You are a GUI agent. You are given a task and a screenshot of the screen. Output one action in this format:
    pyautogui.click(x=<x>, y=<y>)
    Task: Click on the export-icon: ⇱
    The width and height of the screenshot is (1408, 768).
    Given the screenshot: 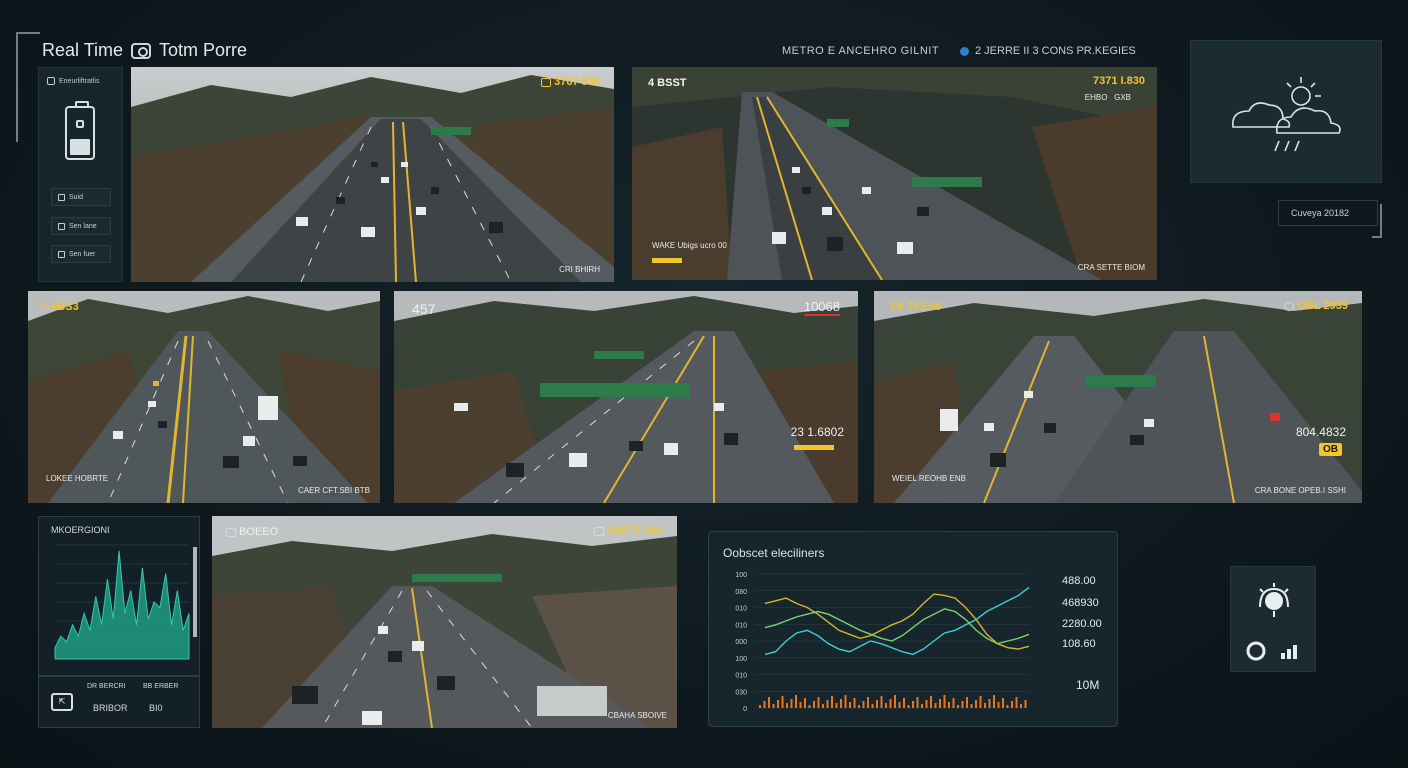 What is the action you would take?
    pyautogui.click(x=62, y=702)
    